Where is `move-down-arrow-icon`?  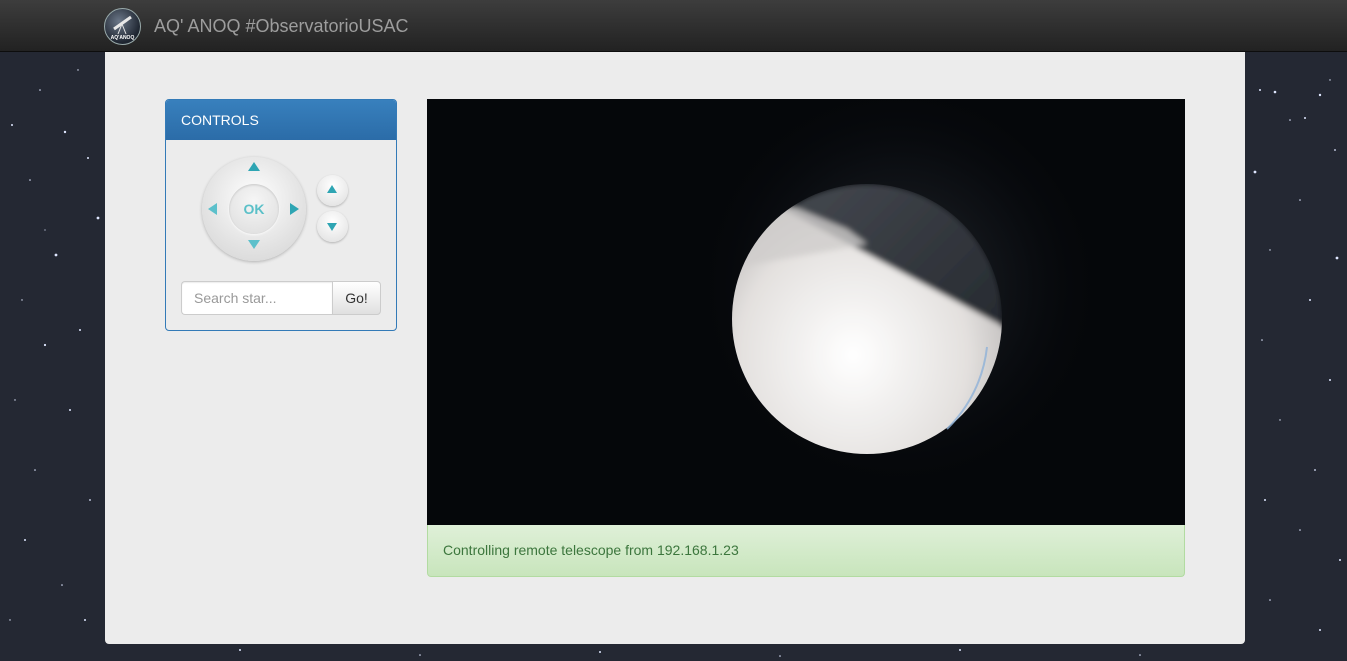
move-down-arrow-icon is located at coordinates (254, 244).